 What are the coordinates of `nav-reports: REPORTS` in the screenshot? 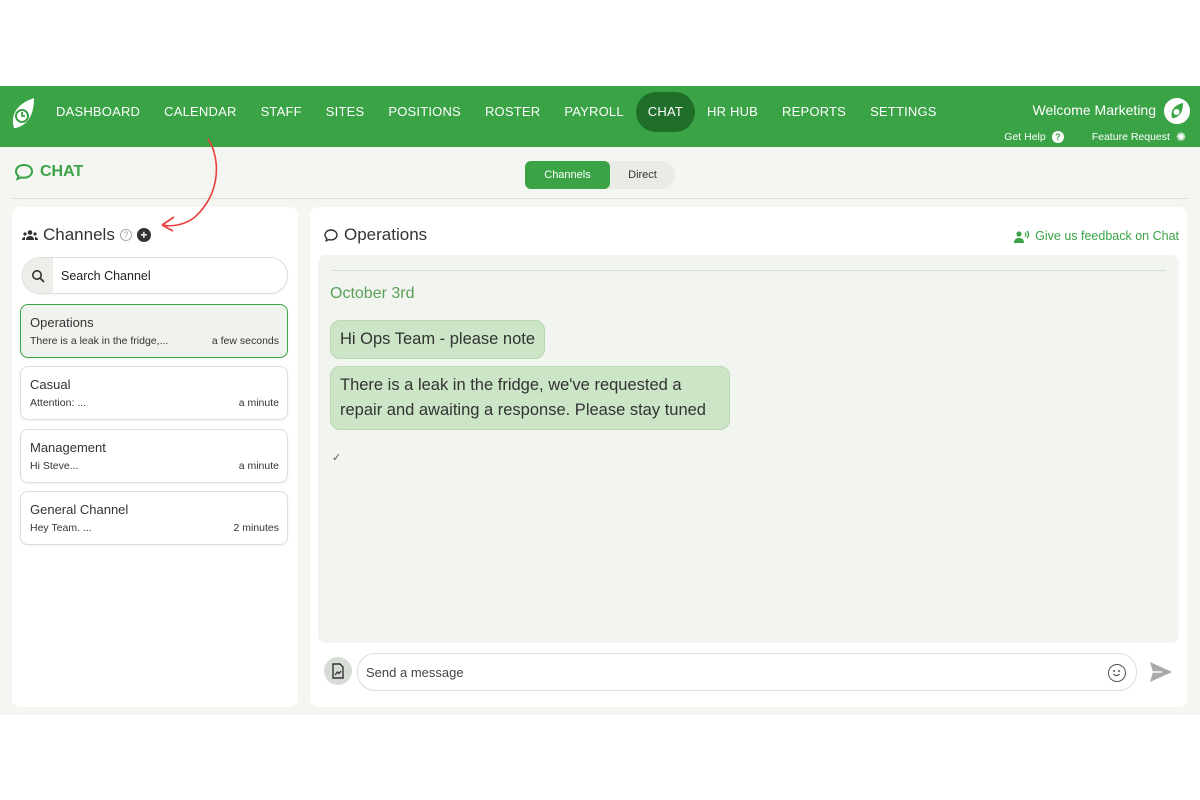 It's located at (814, 112).